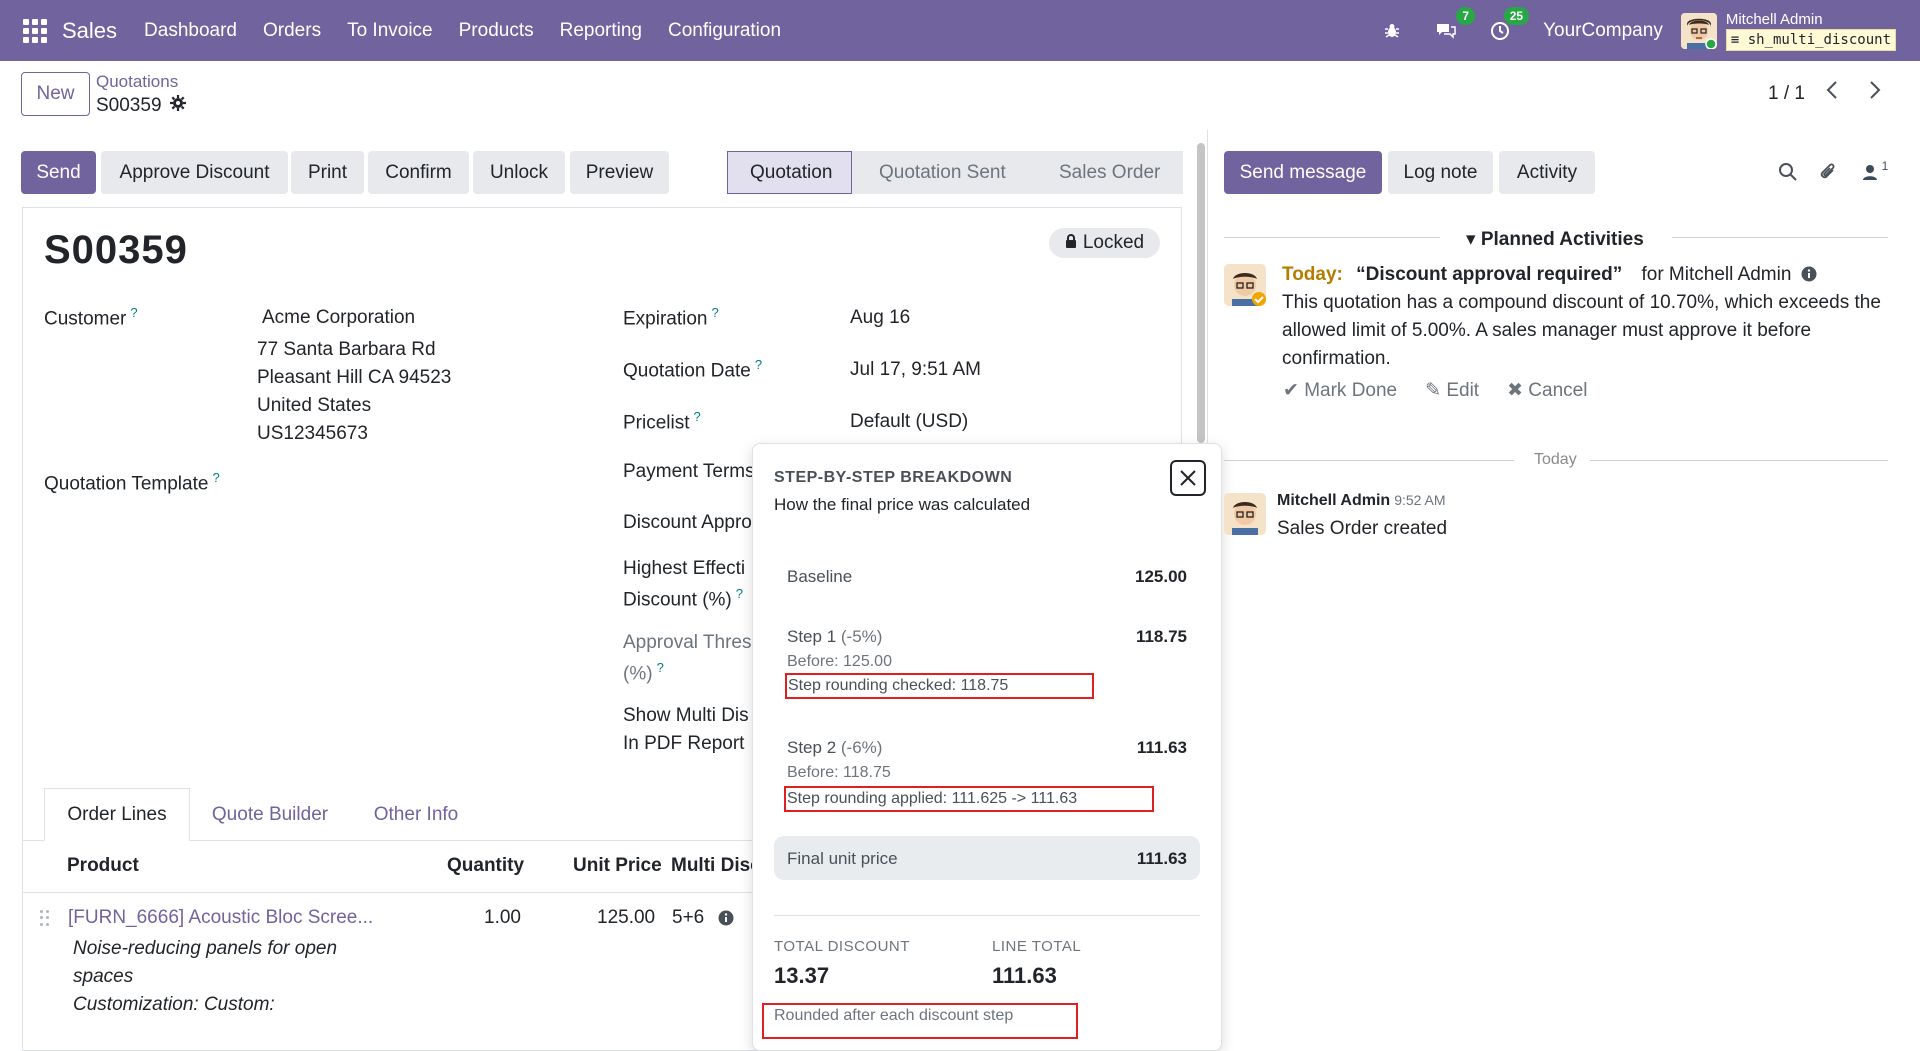 This screenshot has height=1051, width=1920. I want to click on messages-icon: 7, so click(1454, 25).